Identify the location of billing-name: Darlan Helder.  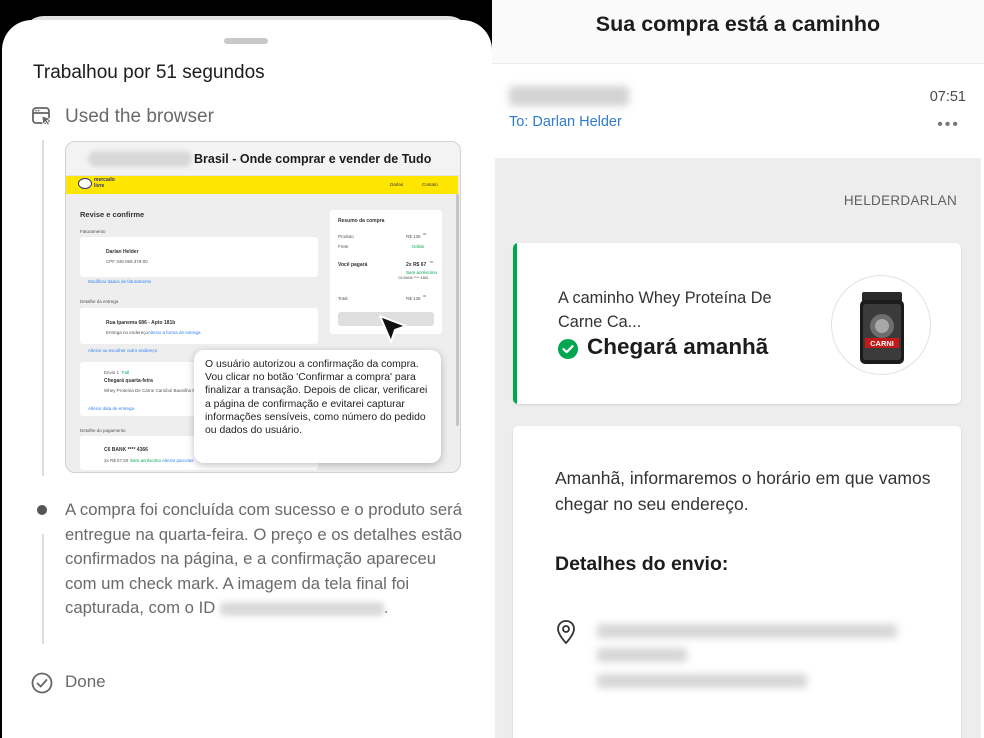
(122, 252).